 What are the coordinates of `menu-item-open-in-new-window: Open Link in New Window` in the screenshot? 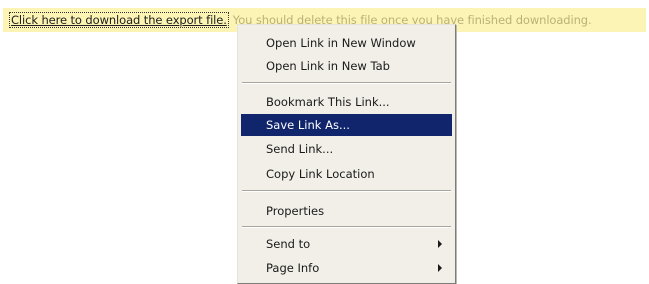 It's located at (346, 43).